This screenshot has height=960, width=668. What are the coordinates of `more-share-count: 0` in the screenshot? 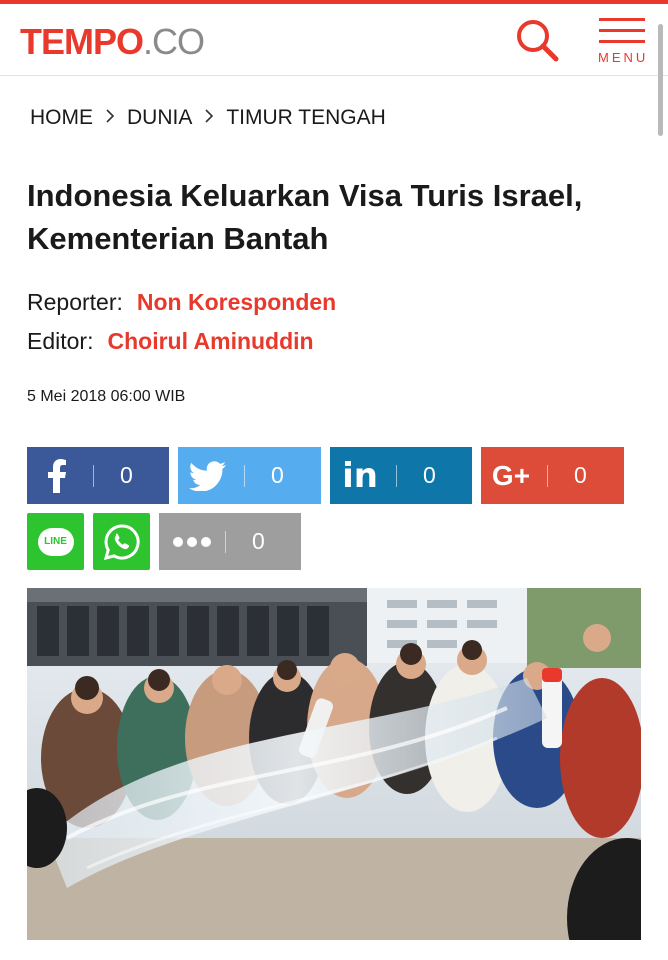 It's located at (258, 541).